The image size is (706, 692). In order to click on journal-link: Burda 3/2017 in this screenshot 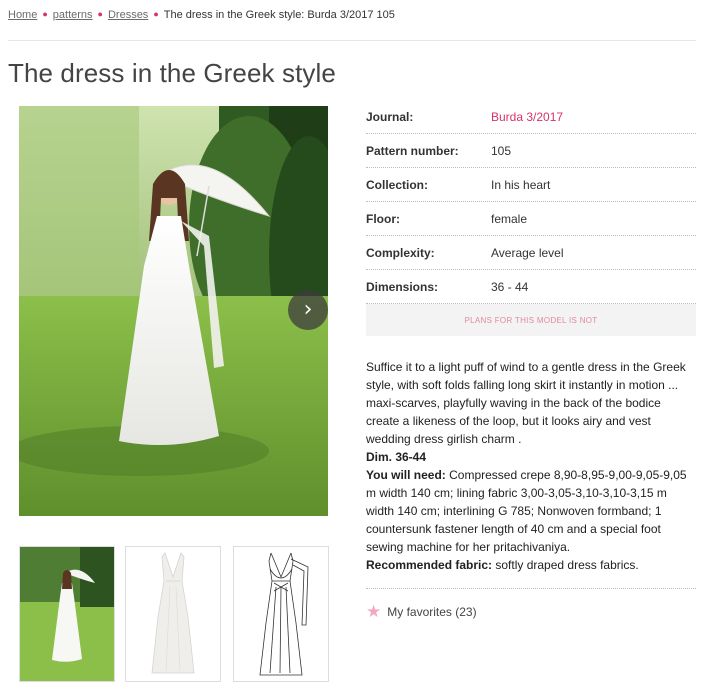, I will do `click(527, 117)`.